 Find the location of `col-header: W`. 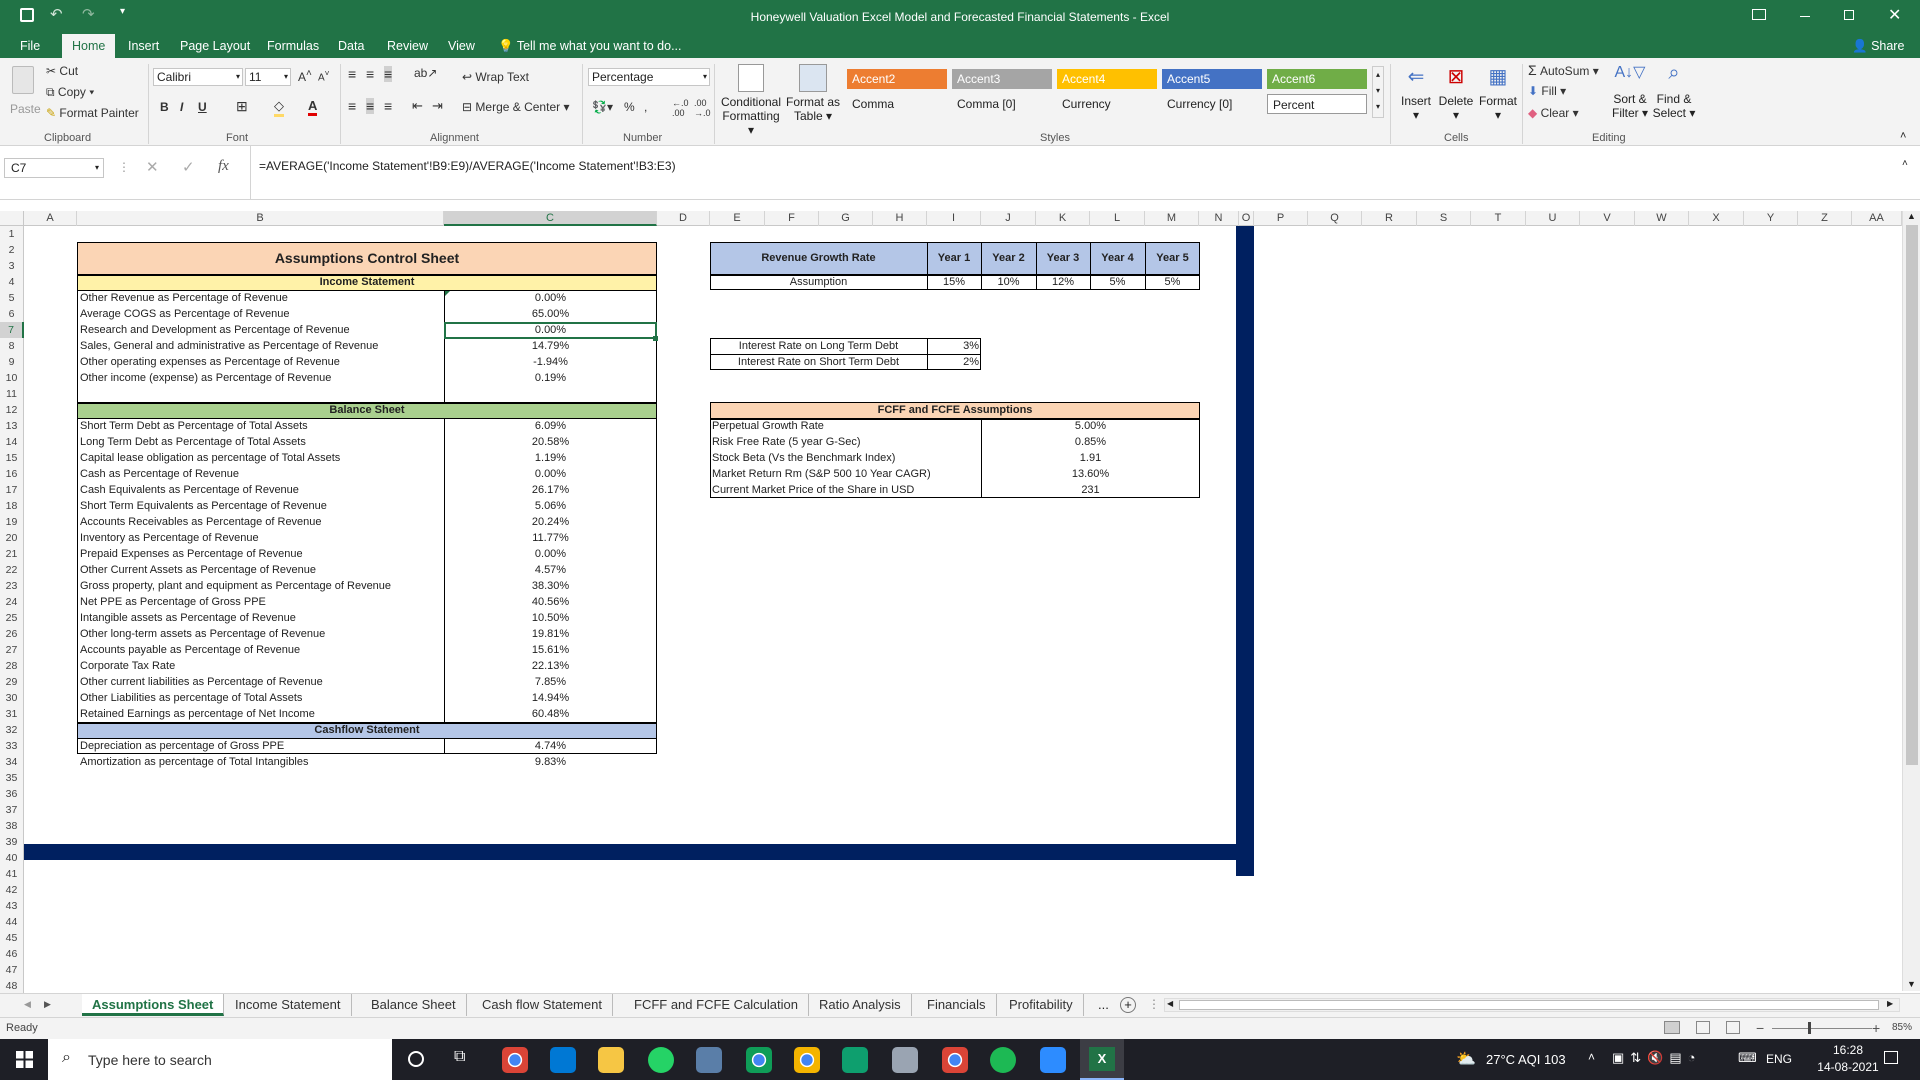

col-header: W is located at coordinates (1662, 218).